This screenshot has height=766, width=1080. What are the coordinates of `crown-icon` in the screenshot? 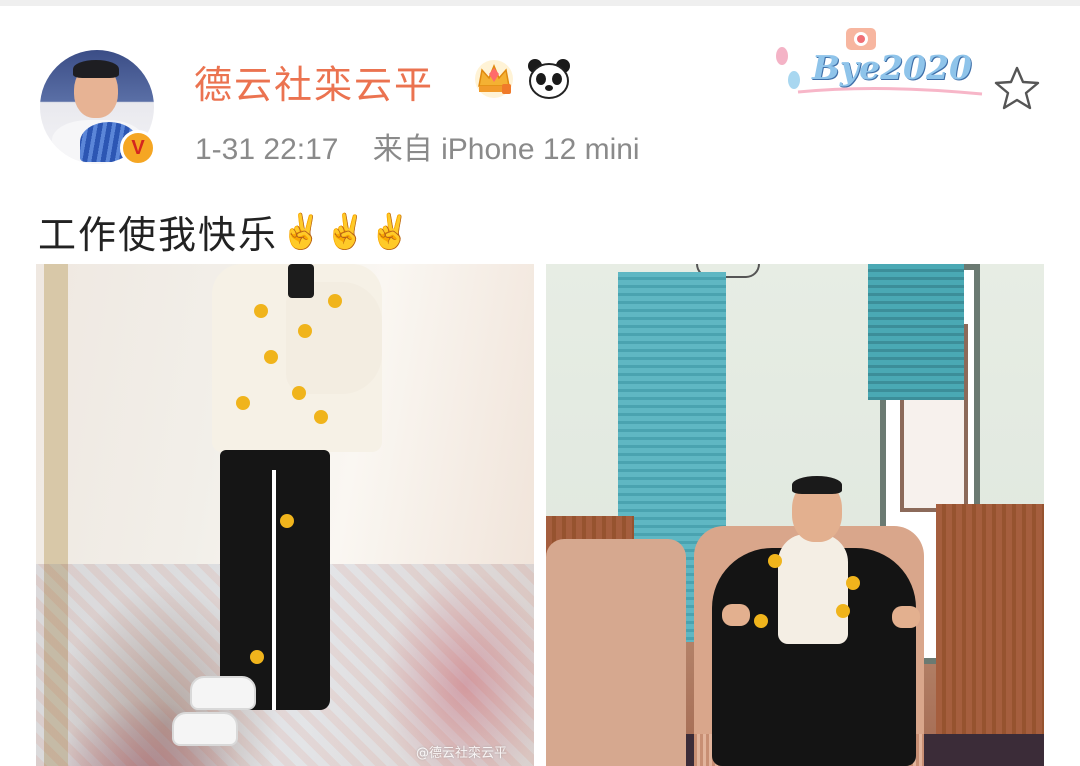 It's located at (494, 79).